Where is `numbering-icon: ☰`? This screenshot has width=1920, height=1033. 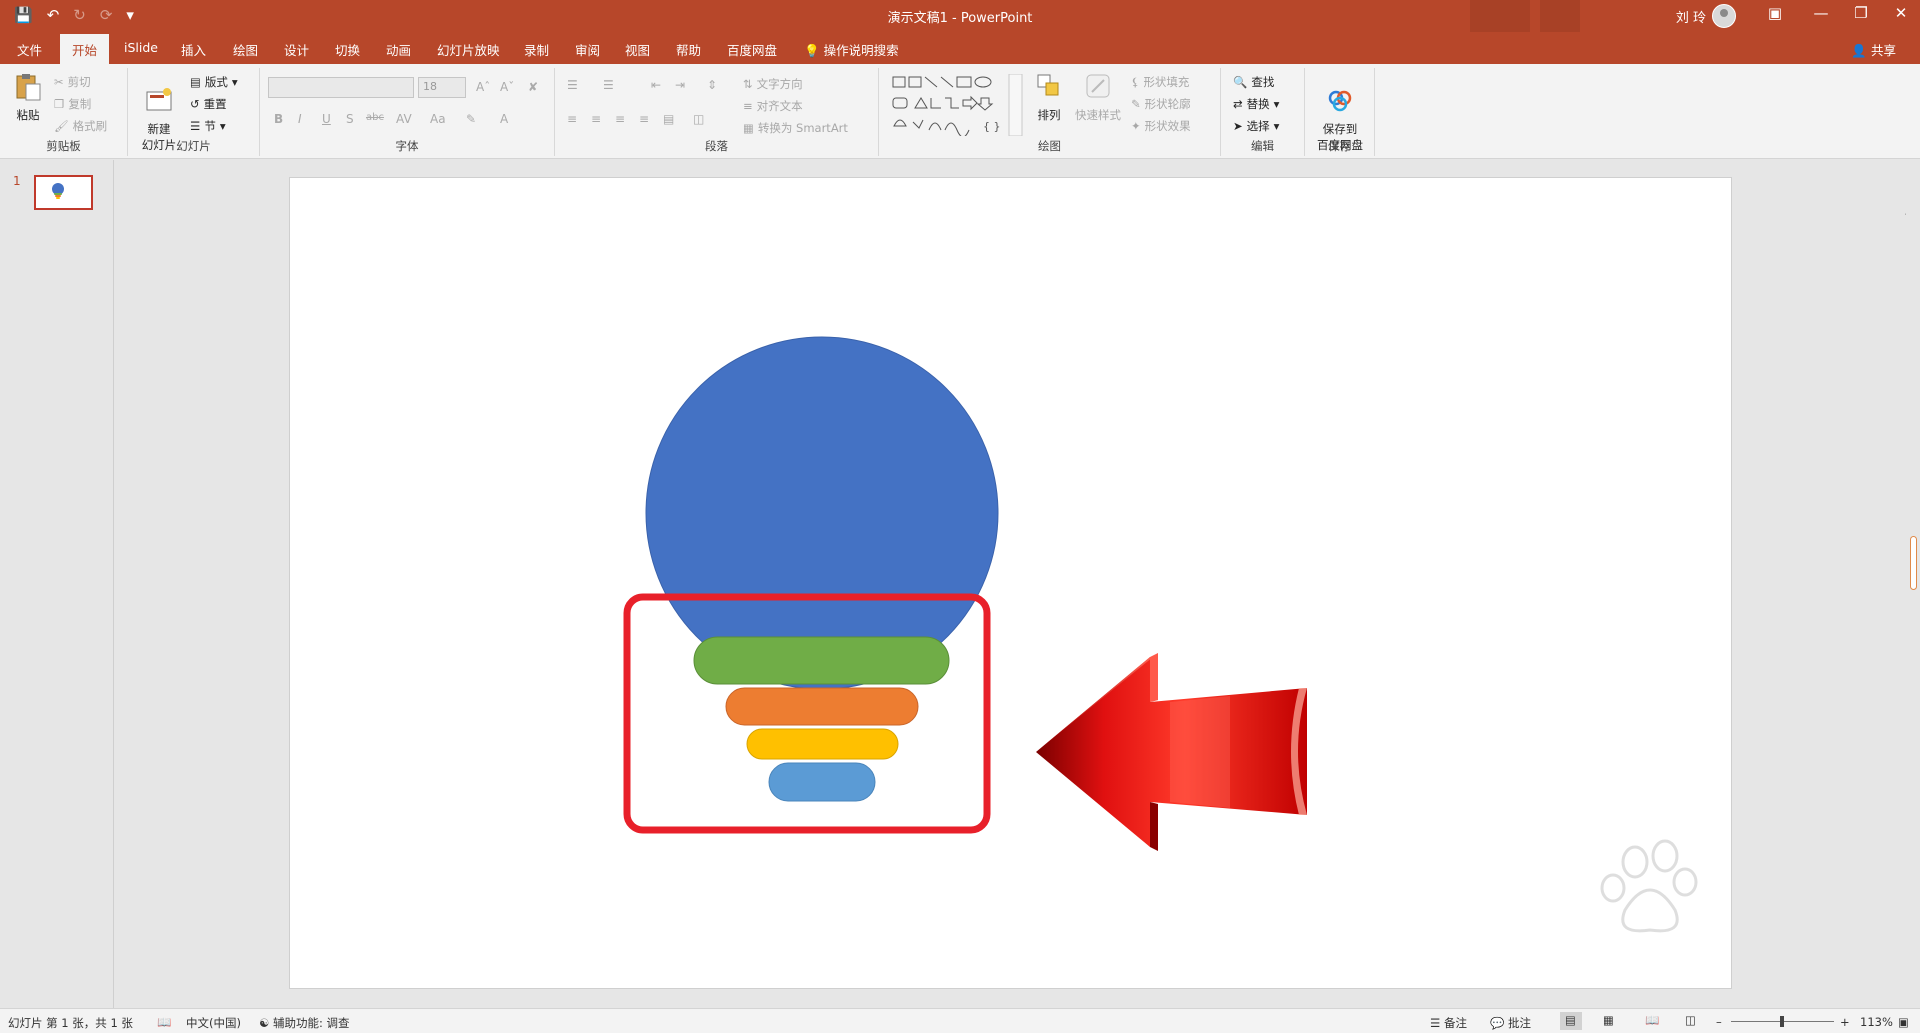 numbering-icon: ☰ is located at coordinates (608, 85).